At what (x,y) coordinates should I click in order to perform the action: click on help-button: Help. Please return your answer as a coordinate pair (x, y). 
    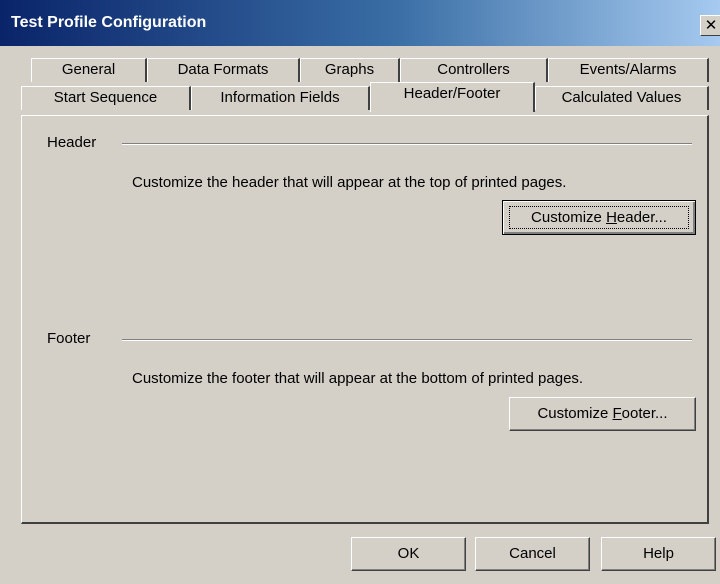
    Looking at the image, I should click on (658, 554).